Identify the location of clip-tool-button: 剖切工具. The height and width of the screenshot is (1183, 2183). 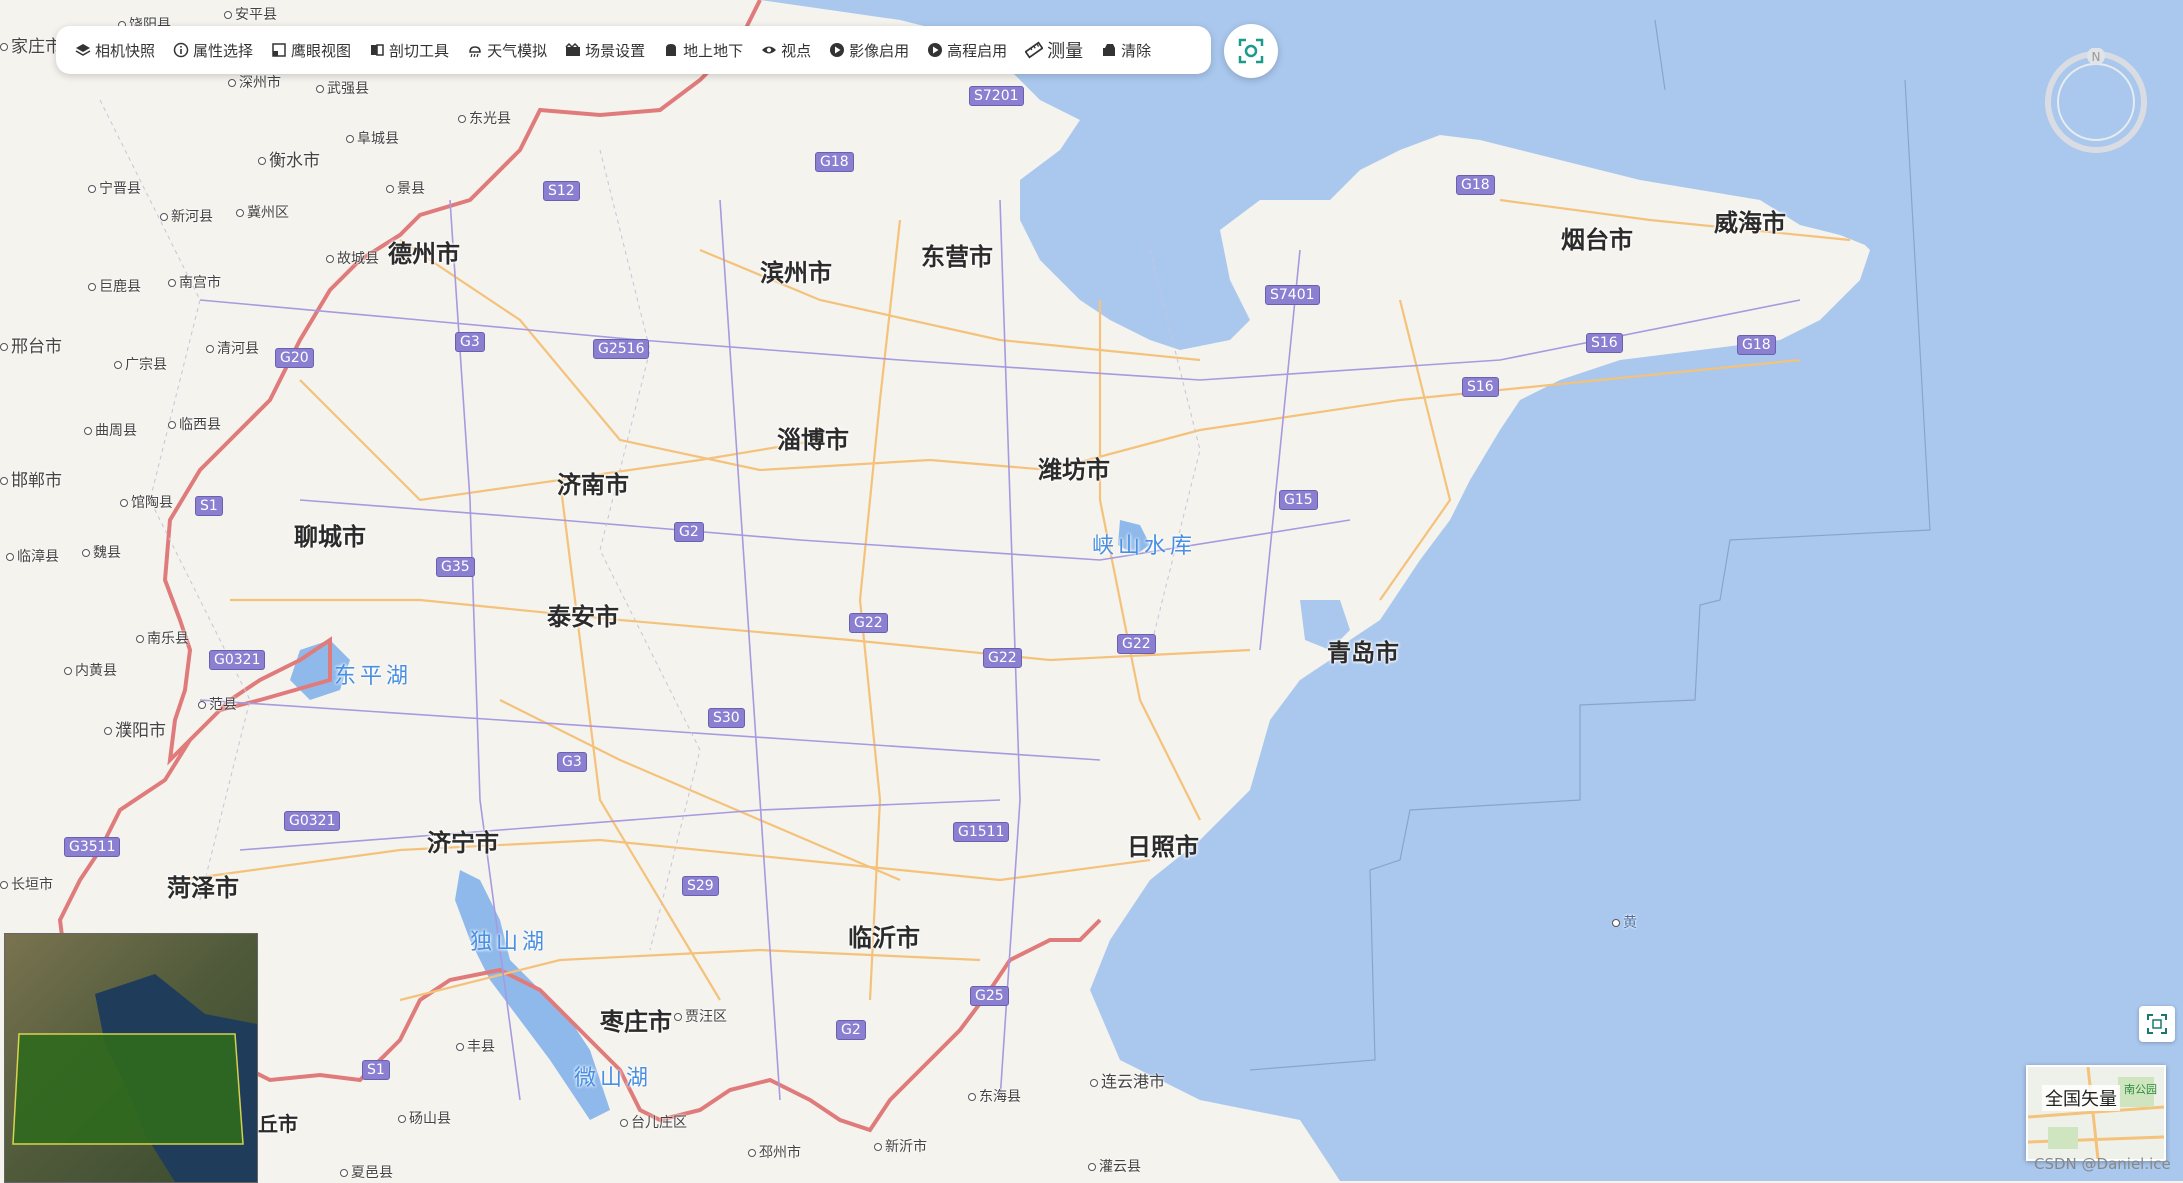
(409, 50).